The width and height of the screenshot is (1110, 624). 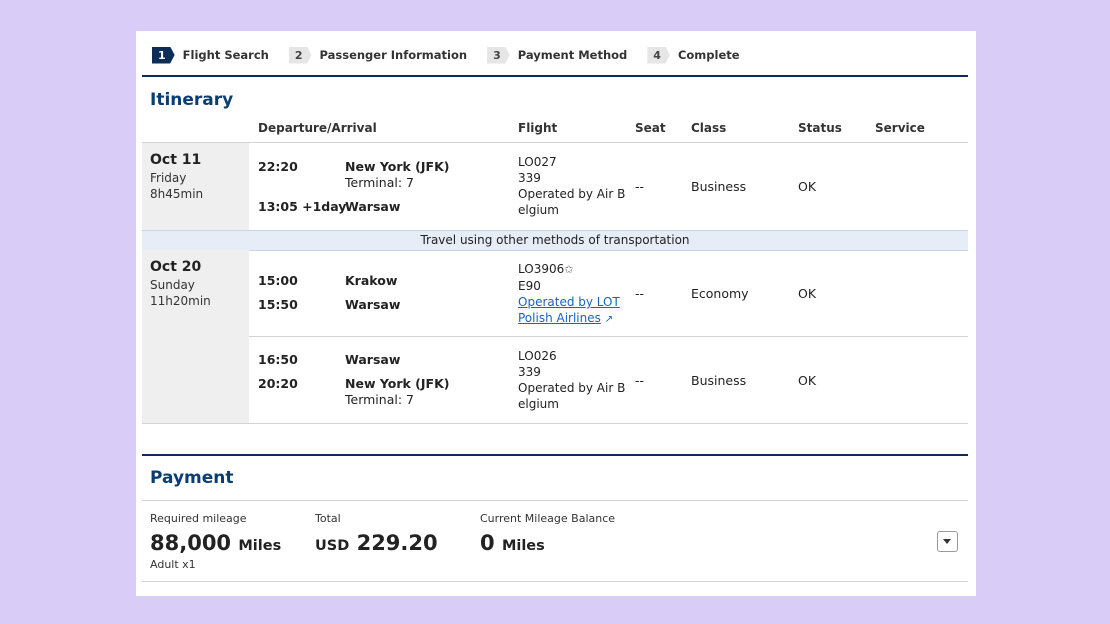 What do you see at coordinates (523, 546) in the screenshot?
I see `balance-unit: Miles` at bounding box center [523, 546].